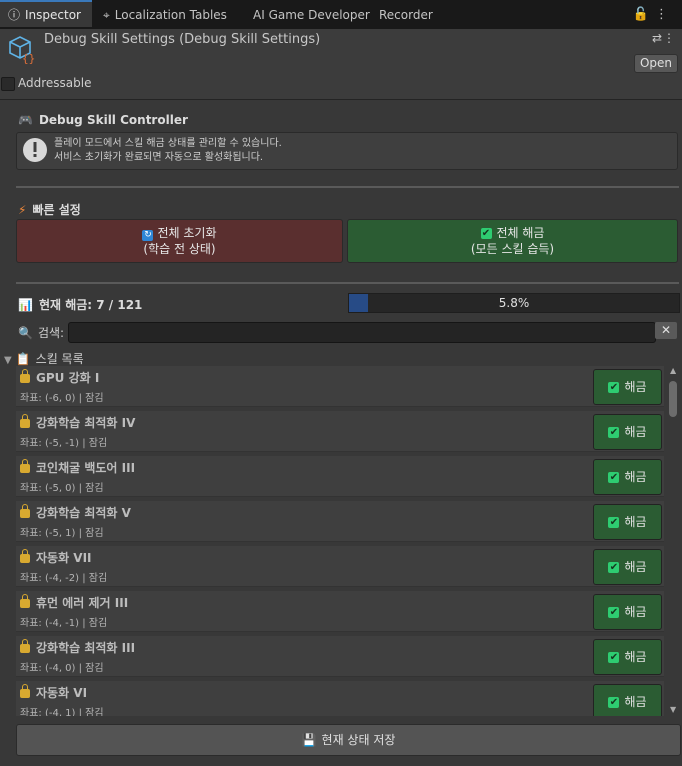  I want to click on skill-coord: 좌표: (-5, 0) | 잠김, so click(62, 488).